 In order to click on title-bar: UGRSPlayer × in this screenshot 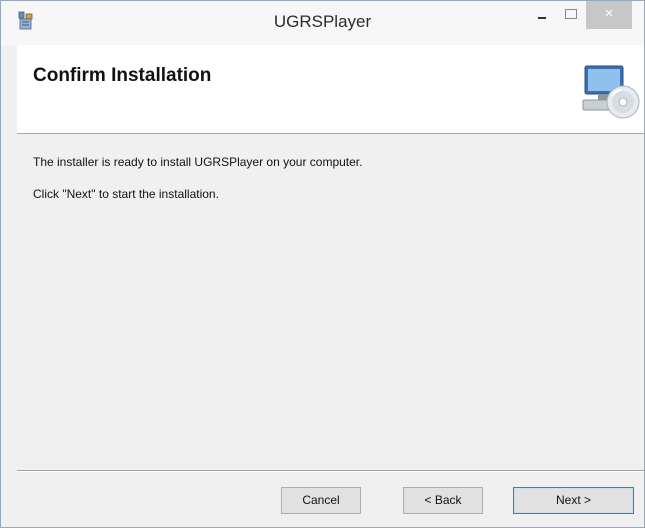, I will do `click(322, 23)`.